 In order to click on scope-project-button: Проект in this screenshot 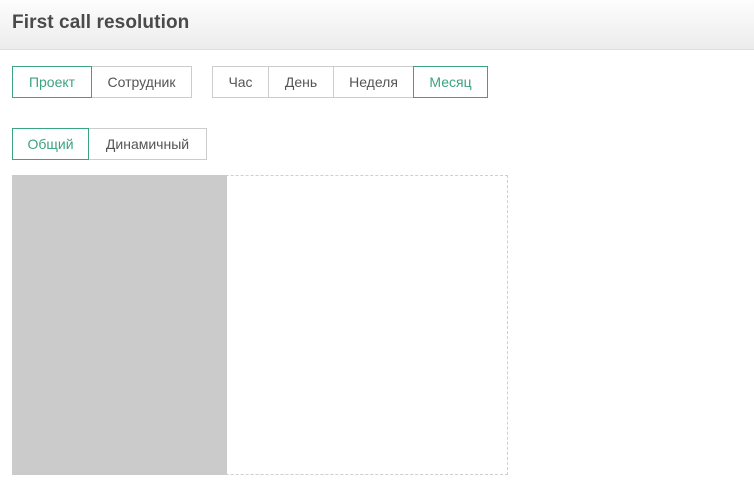, I will do `click(52, 82)`.